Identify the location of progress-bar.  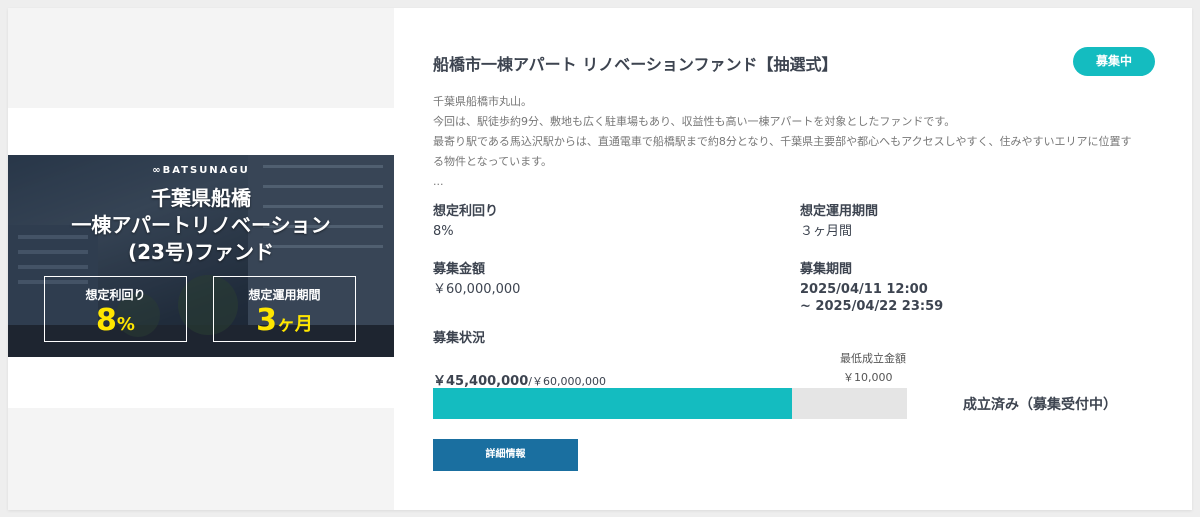
(670, 403).